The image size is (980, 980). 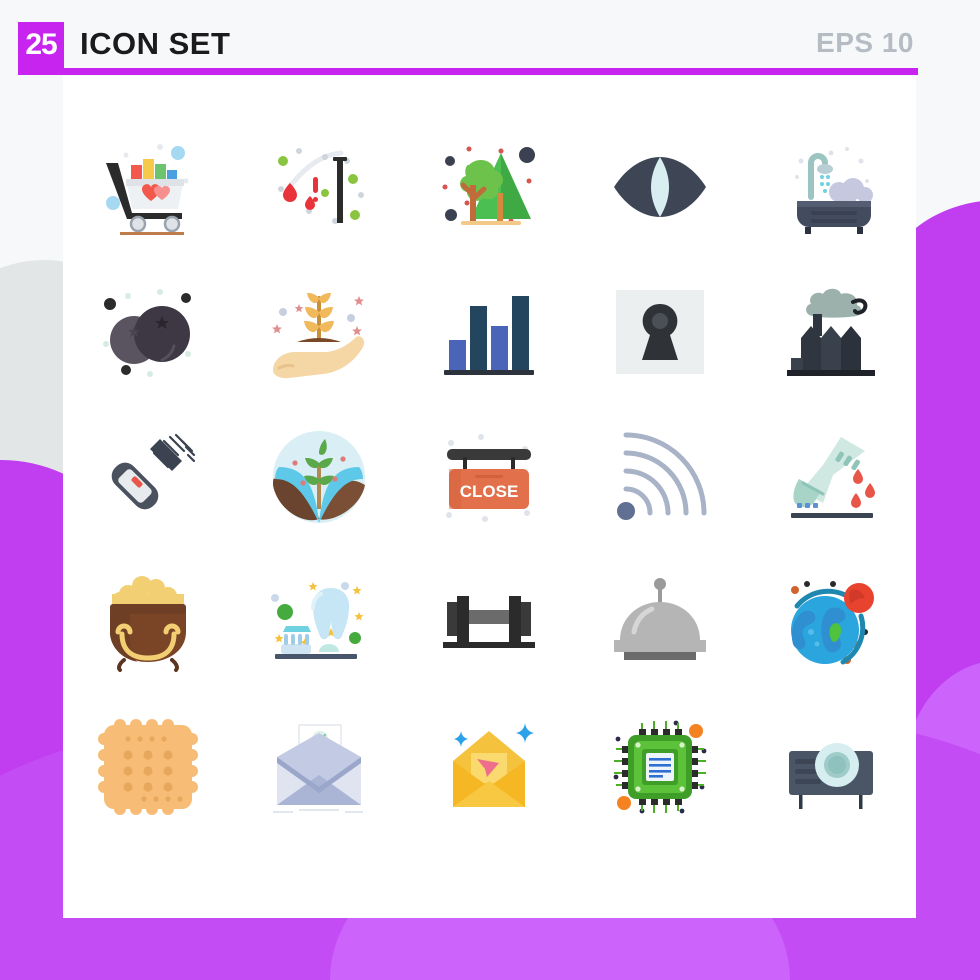 What do you see at coordinates (319, 331) in the screenshot?
I see `hand-wheat-plant-icon` at bounding box center [319, 331].